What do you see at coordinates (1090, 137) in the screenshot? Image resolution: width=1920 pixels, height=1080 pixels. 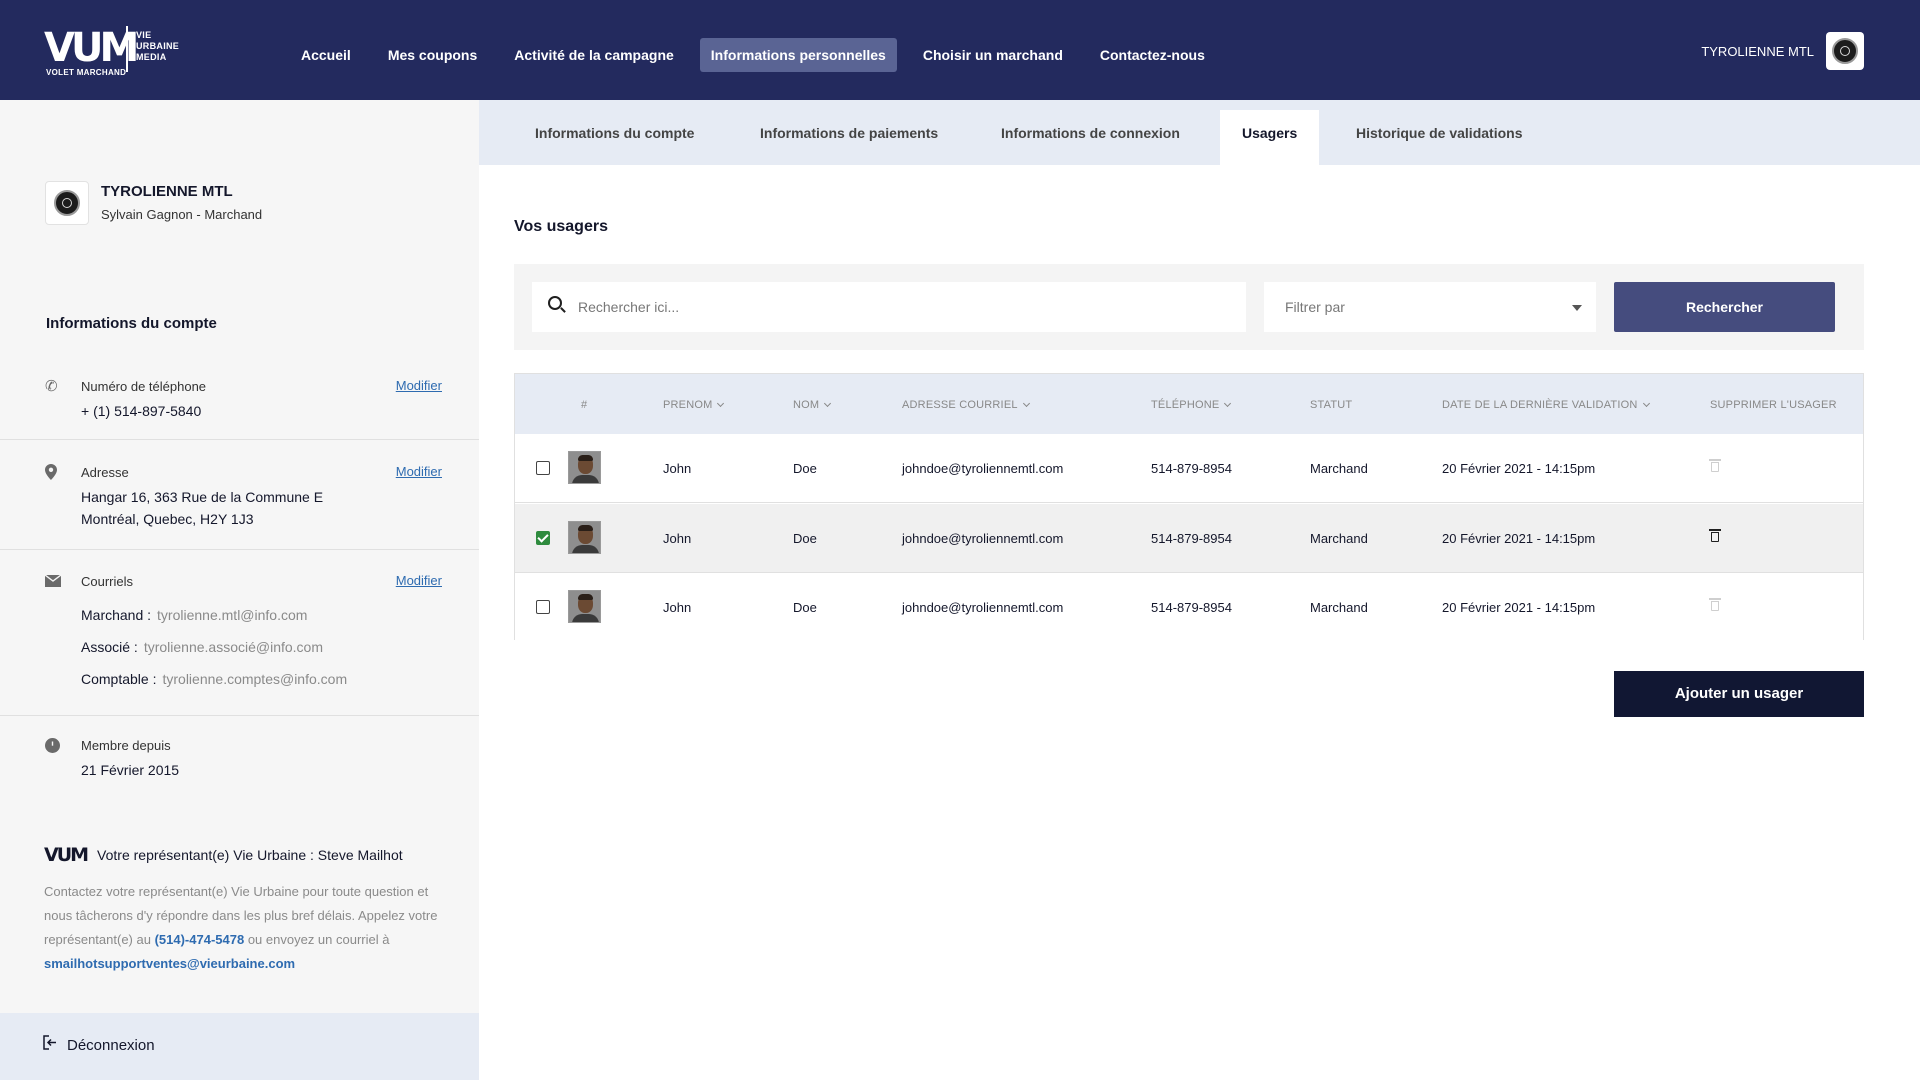 I see `tab-informations-connexion: Informations de connexion` at bounding box center [1090, 137].